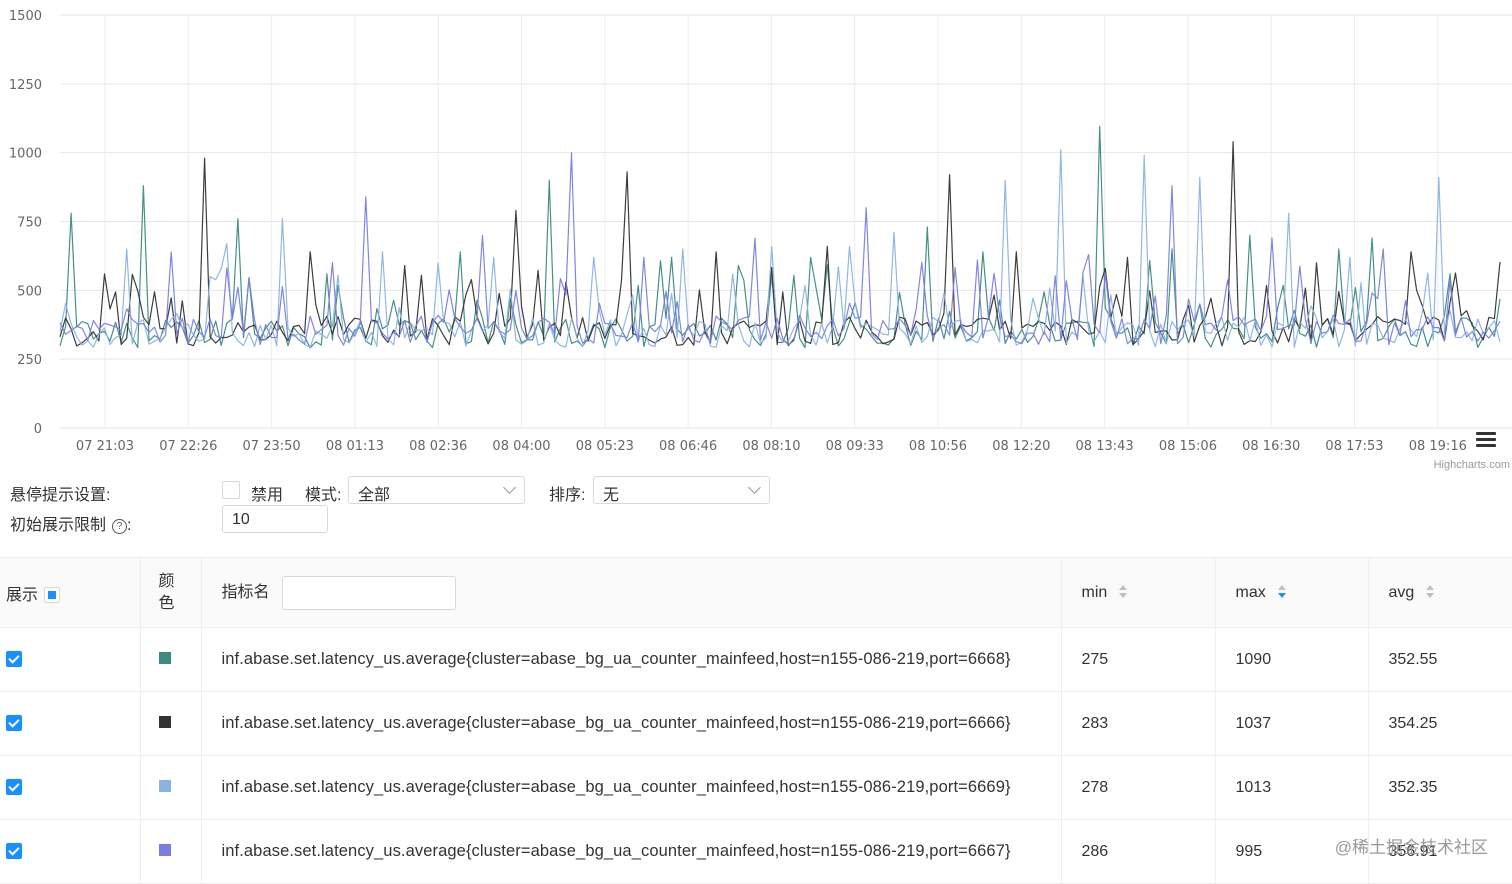 The height and width of the screenshot is (884, 1512). What do you see at coordinates (1438, 446) in the screenshot?
I see `x-tick-label: 08 19:16` at bounding box center [1438, 446].